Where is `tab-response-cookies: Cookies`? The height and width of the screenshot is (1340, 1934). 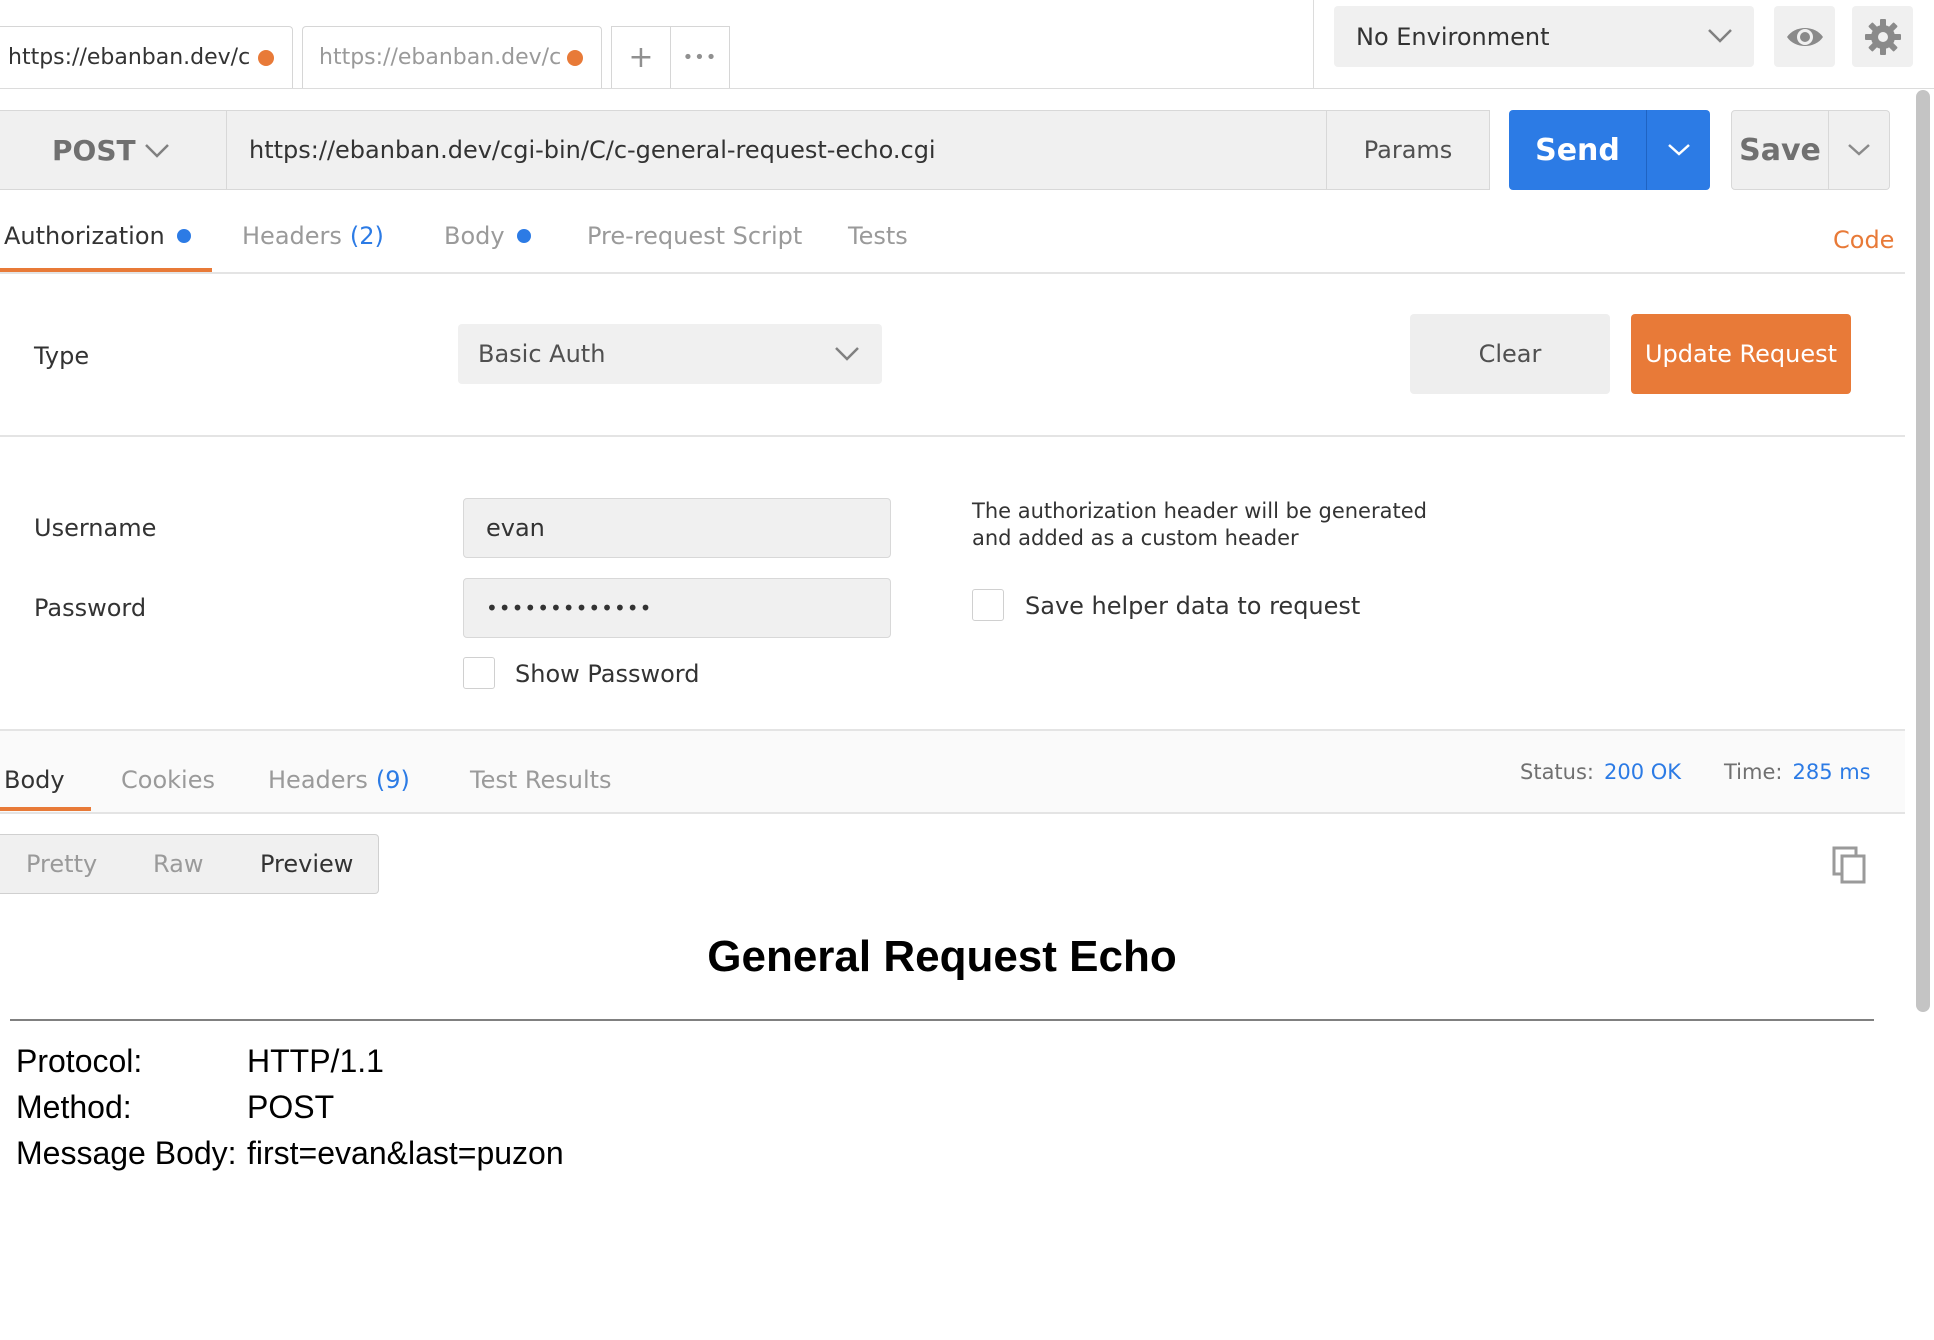
tab-response-cookies: Cookies is located at coordinates (168, 780).